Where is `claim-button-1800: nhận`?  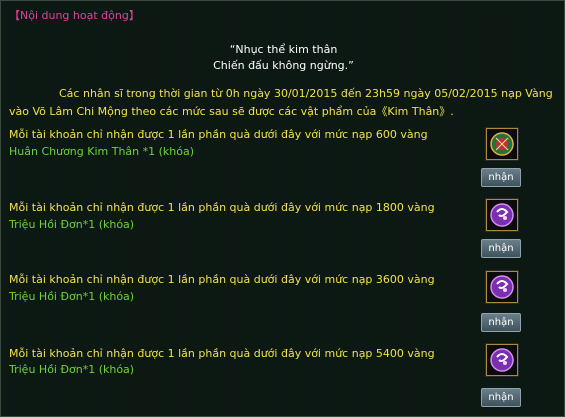 claim-button-1800: nhận is located at coordinates (501, 248).